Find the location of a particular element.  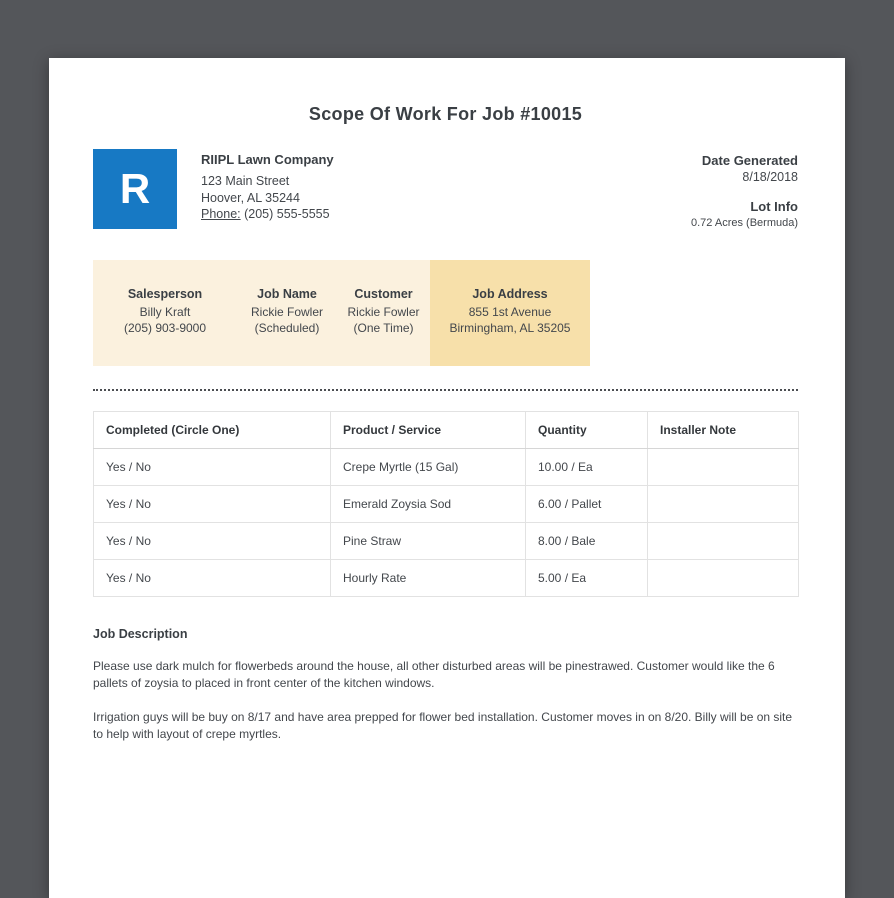

dotted-divider is located at coordinates (445, 390).